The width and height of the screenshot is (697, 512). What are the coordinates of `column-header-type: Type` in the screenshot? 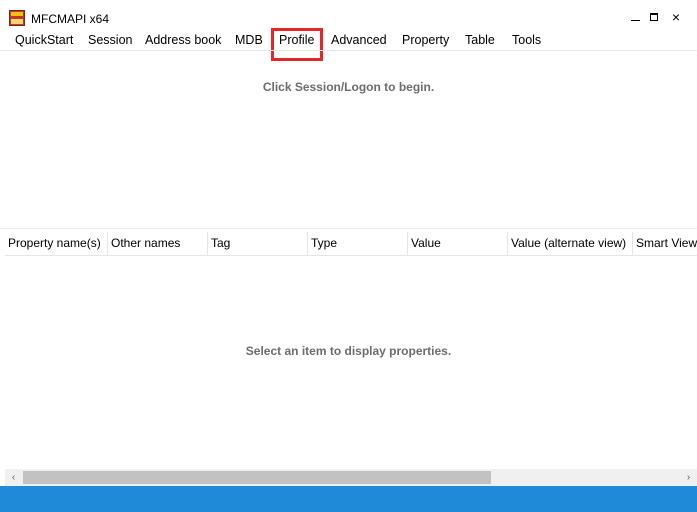 It's located at (358, 243).